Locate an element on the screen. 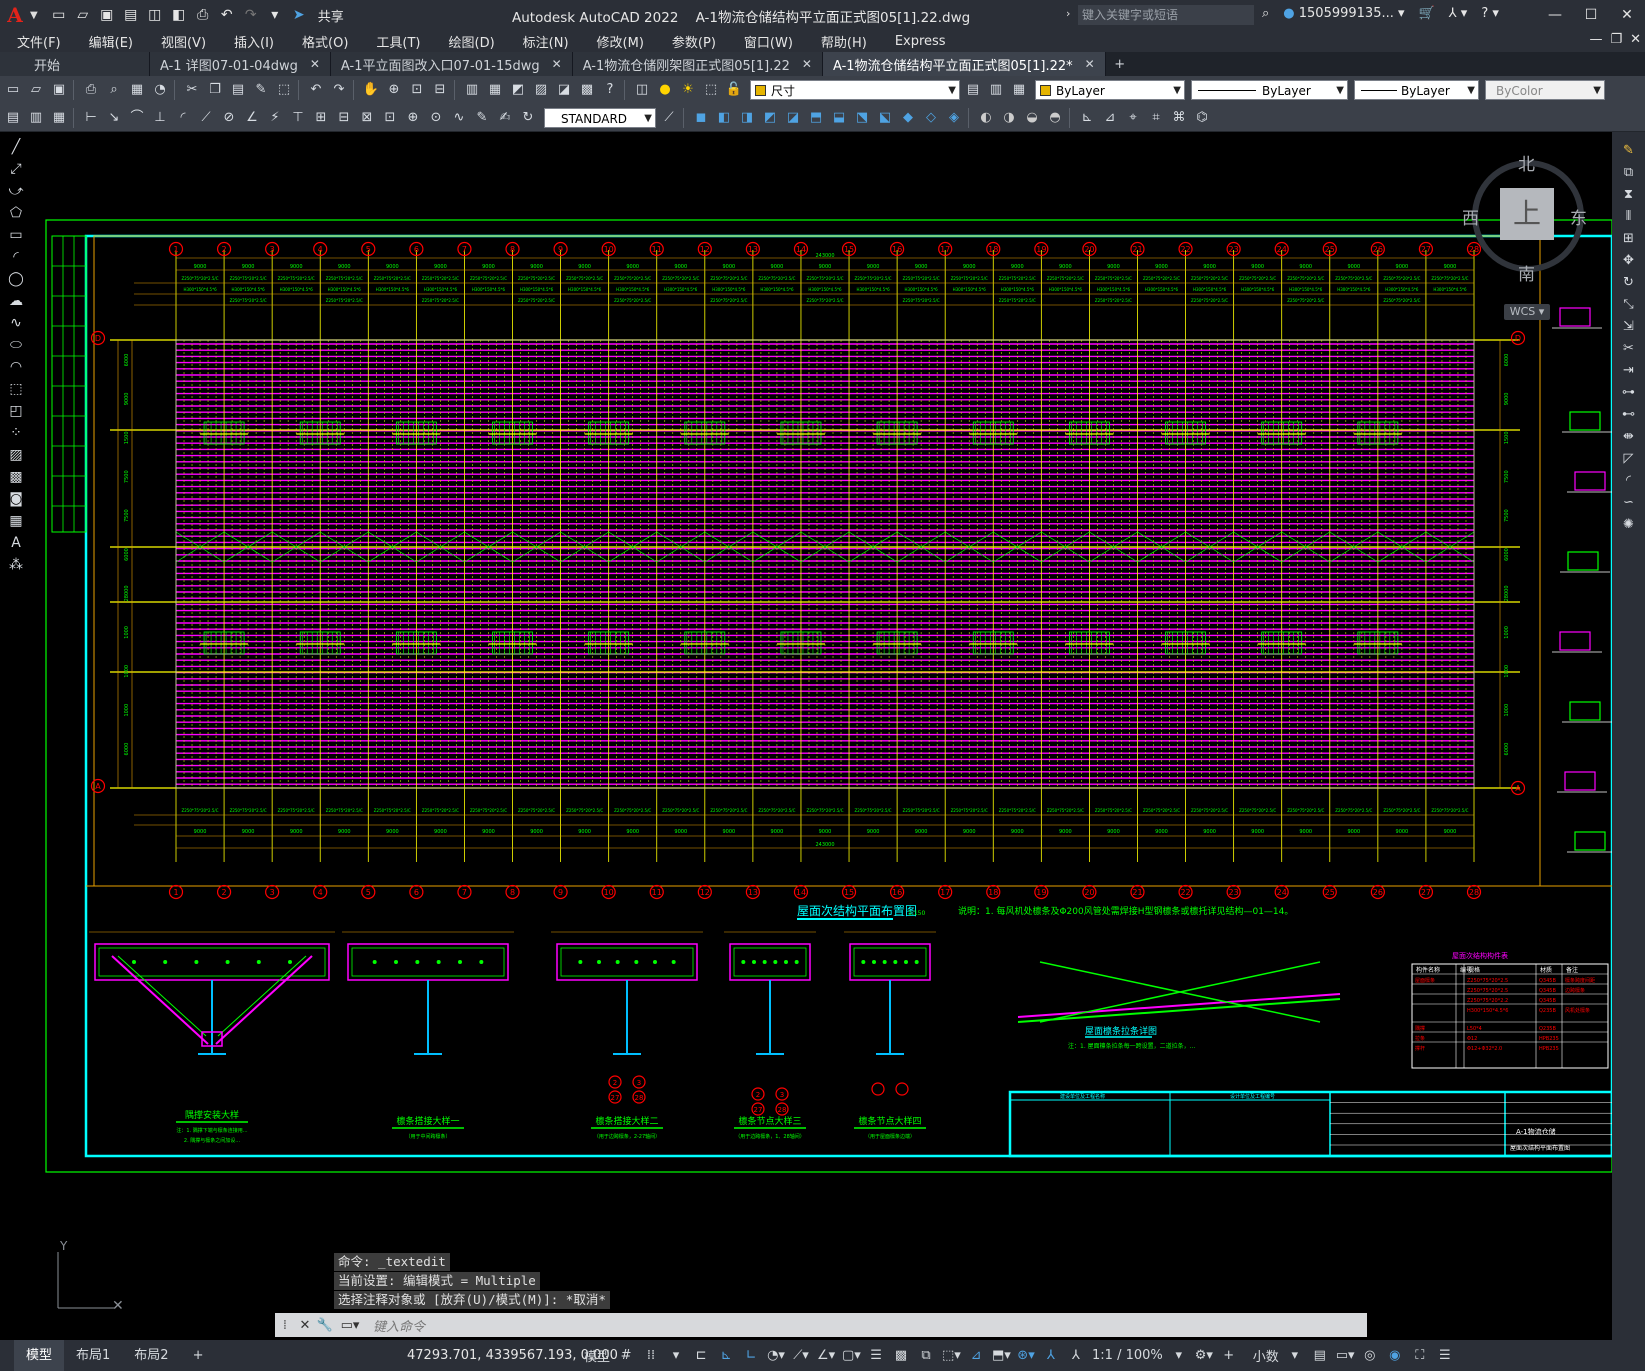  compass-west: 西 is located at coordinates (1470, 216).